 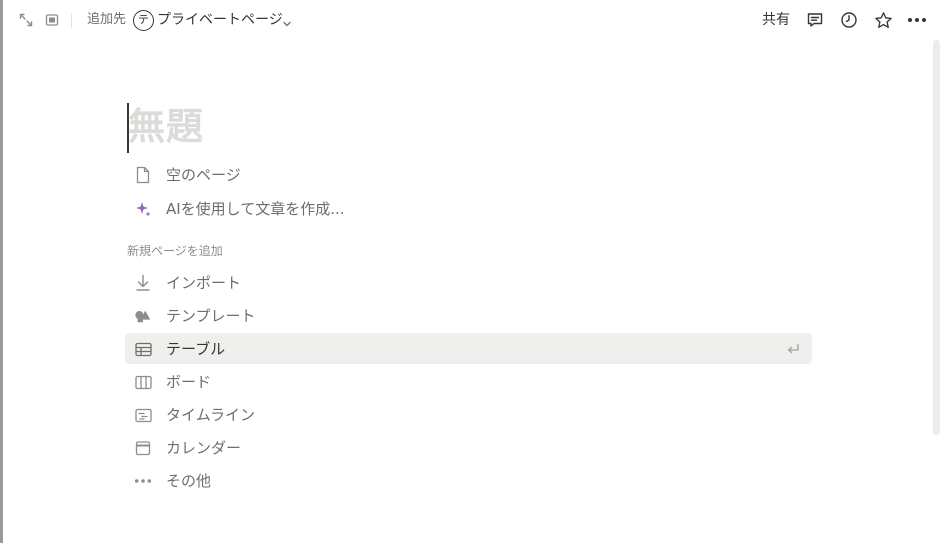 What do you see at coordinates (883, 20) in the screenshot?
I see `star-icon` at bounding box center [883, 20].